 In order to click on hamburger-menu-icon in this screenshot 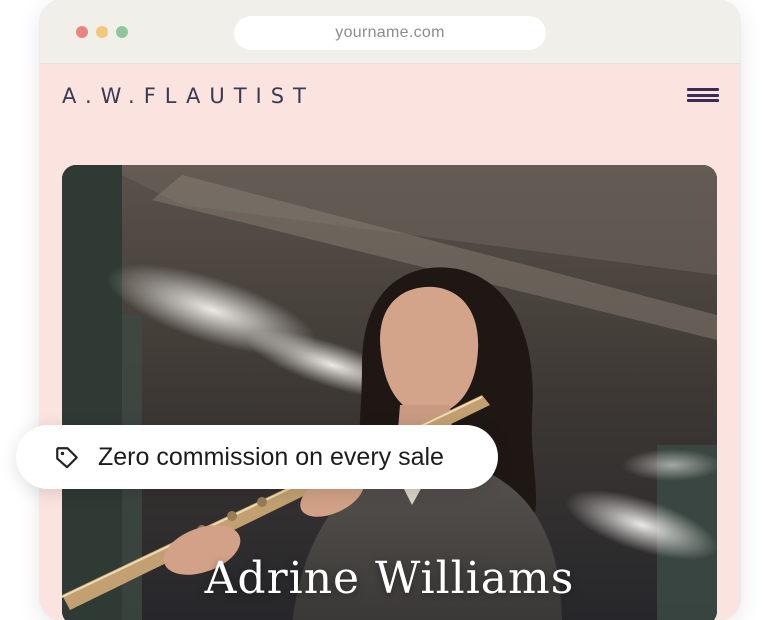, I will do `click(703, 95)`.